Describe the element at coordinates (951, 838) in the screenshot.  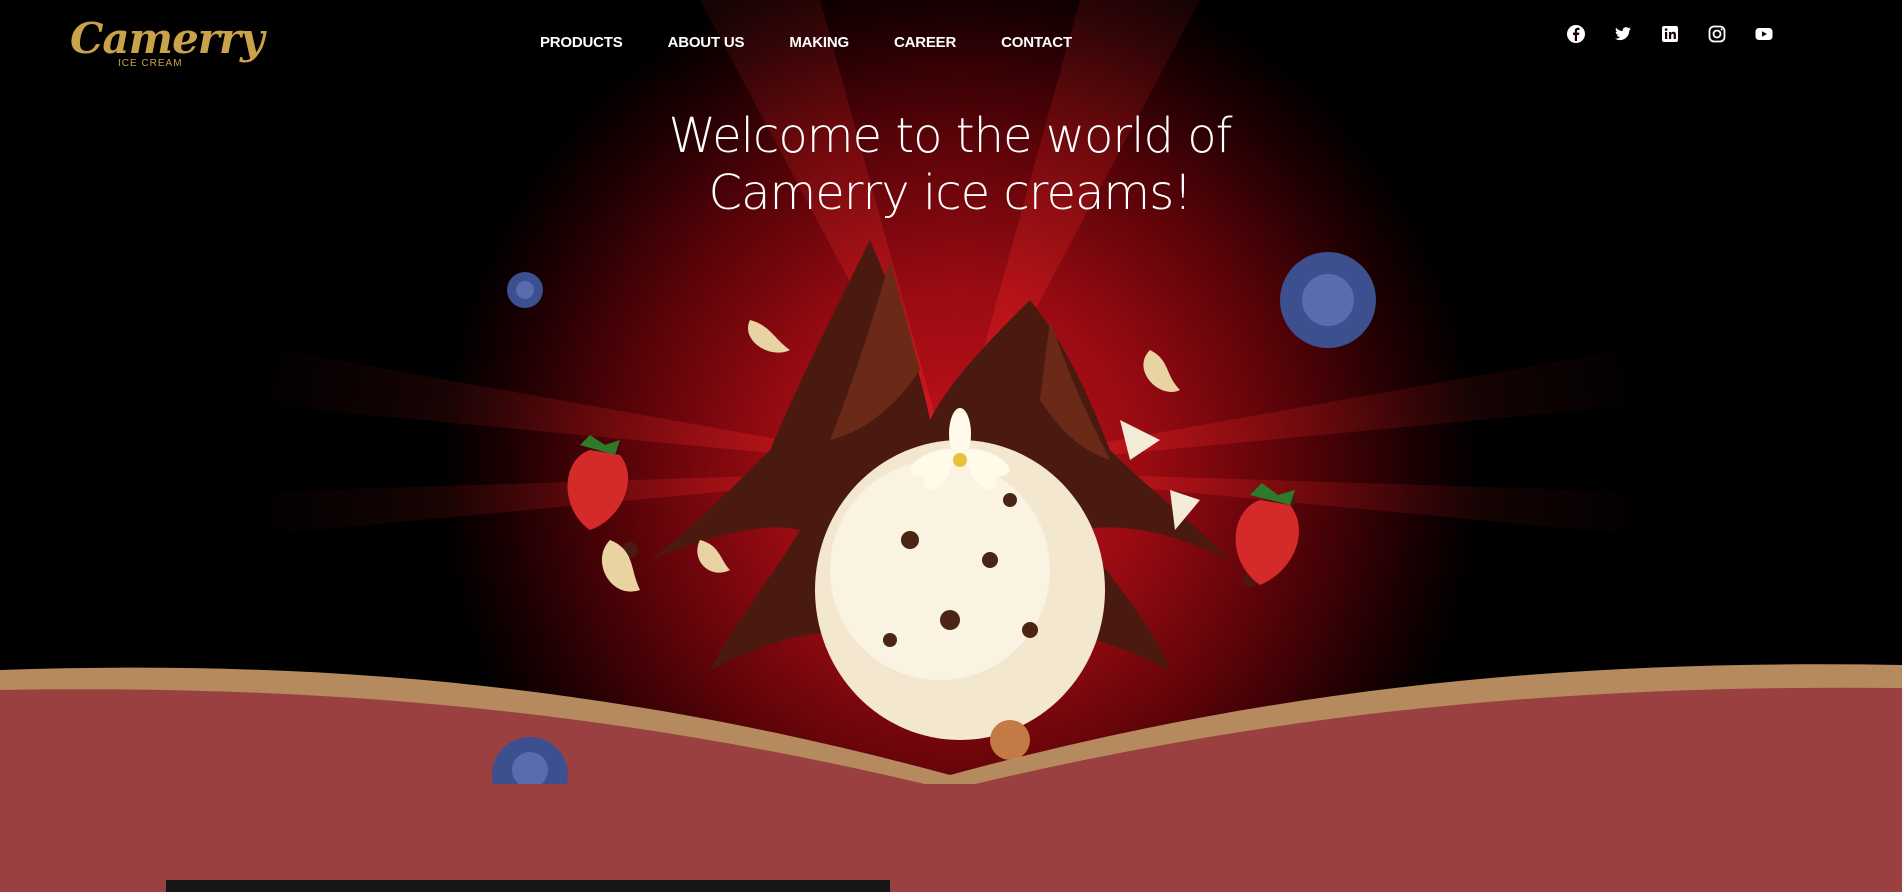
I see `content-band` at that location.